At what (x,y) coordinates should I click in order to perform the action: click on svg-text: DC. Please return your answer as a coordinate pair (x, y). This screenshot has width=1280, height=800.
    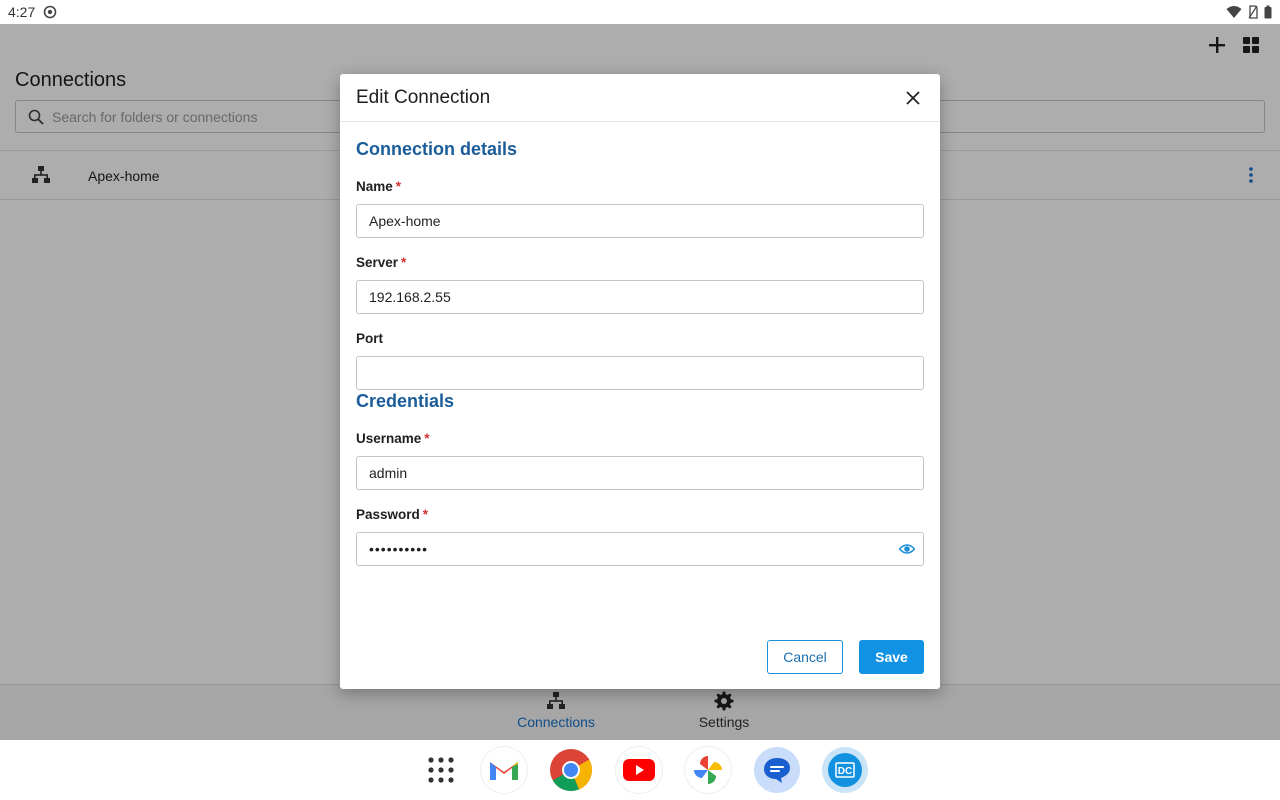
    Looking at the image, I should click on (845, 771).